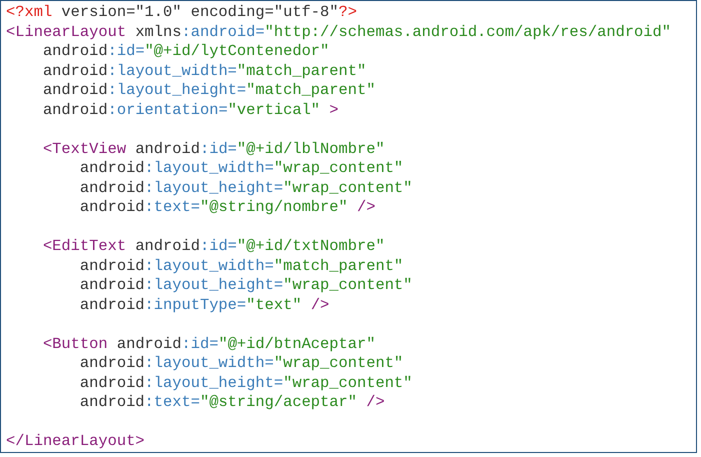 This screenshot has height=457, width=701. What do you see at coordinates (209, 90) in the screenshot?
I see `code-line: android:layout_height="match_parent"` at bounding box center [209, 90].